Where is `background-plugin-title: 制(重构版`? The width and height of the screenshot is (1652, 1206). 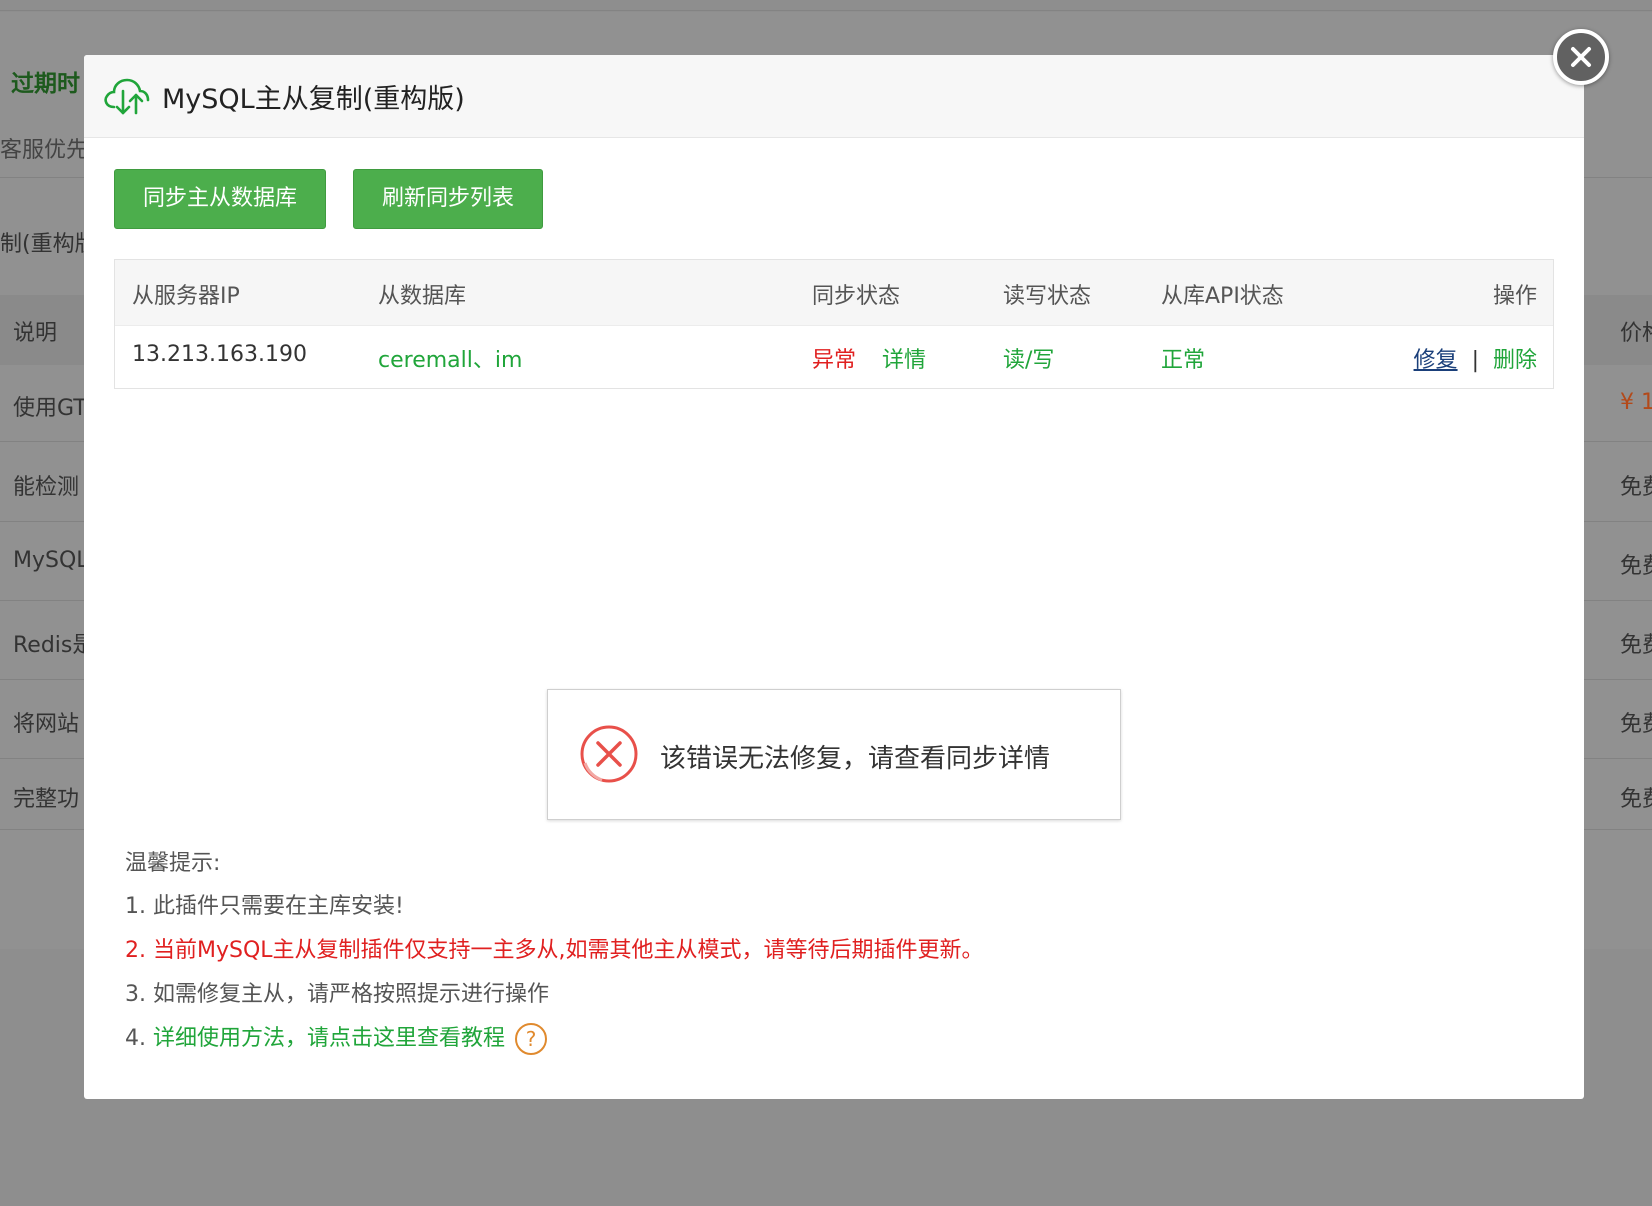 background-plugin-title: 制(重构版 is located at coordinates (48, 244).